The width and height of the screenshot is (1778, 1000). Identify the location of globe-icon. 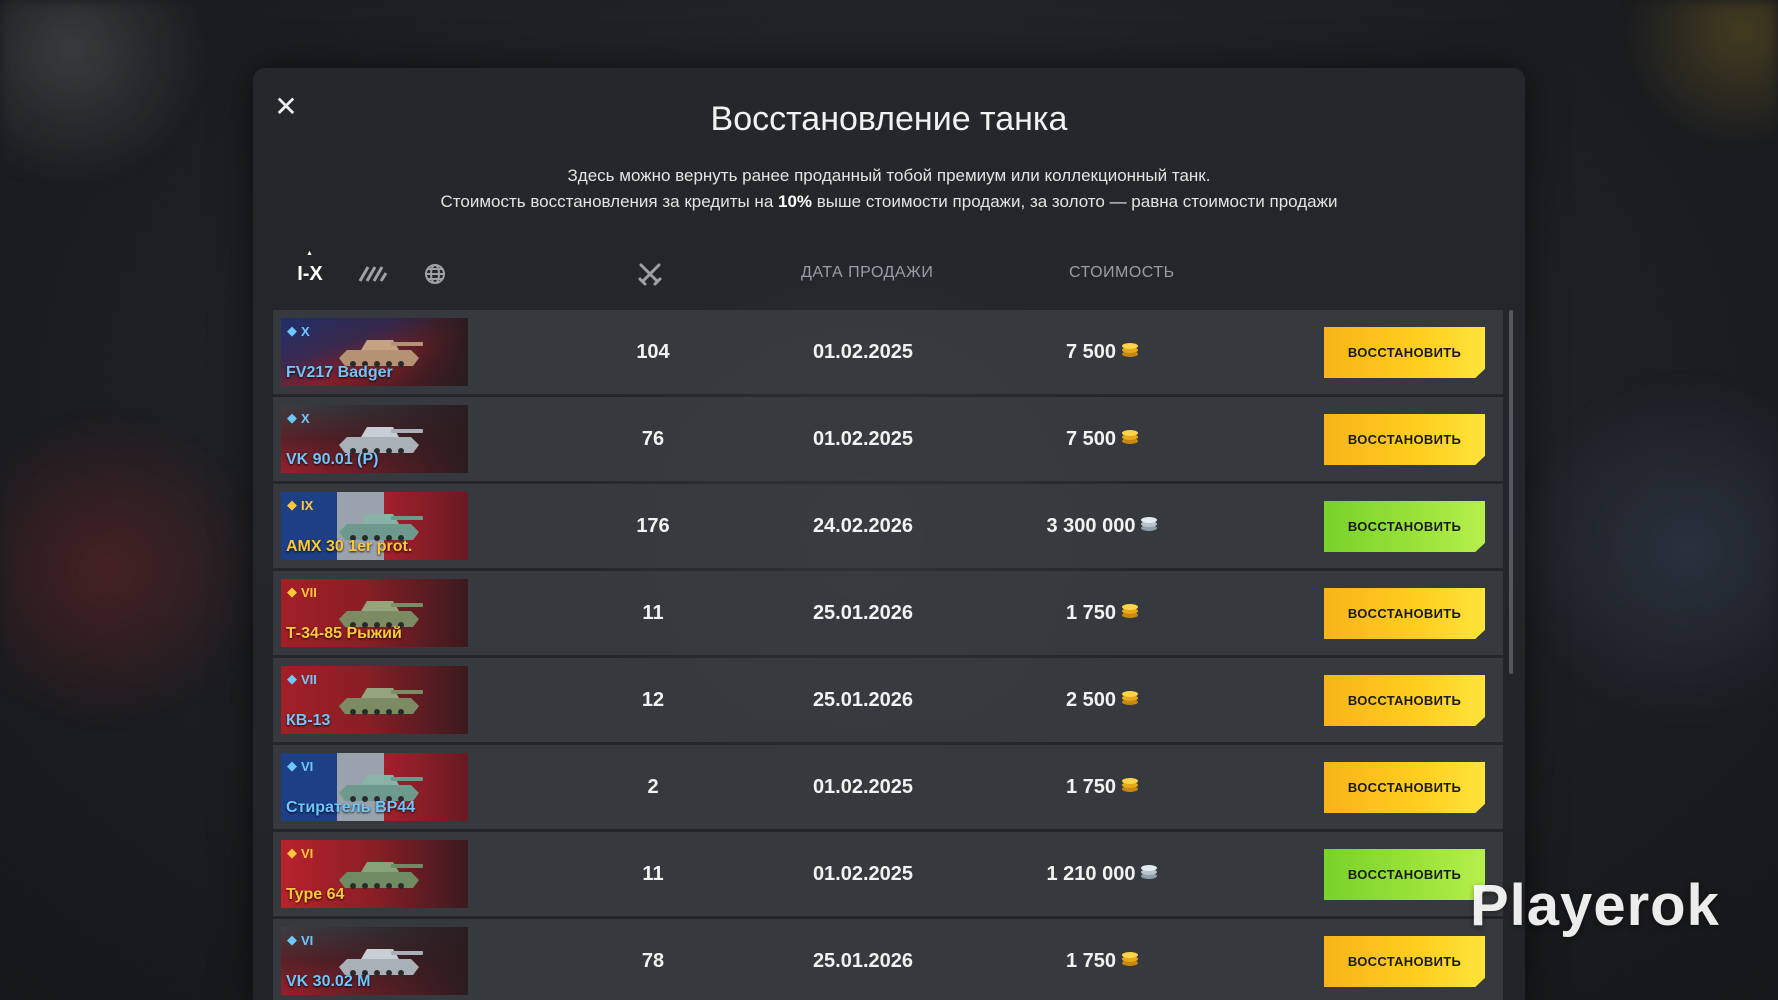
(435, 274).